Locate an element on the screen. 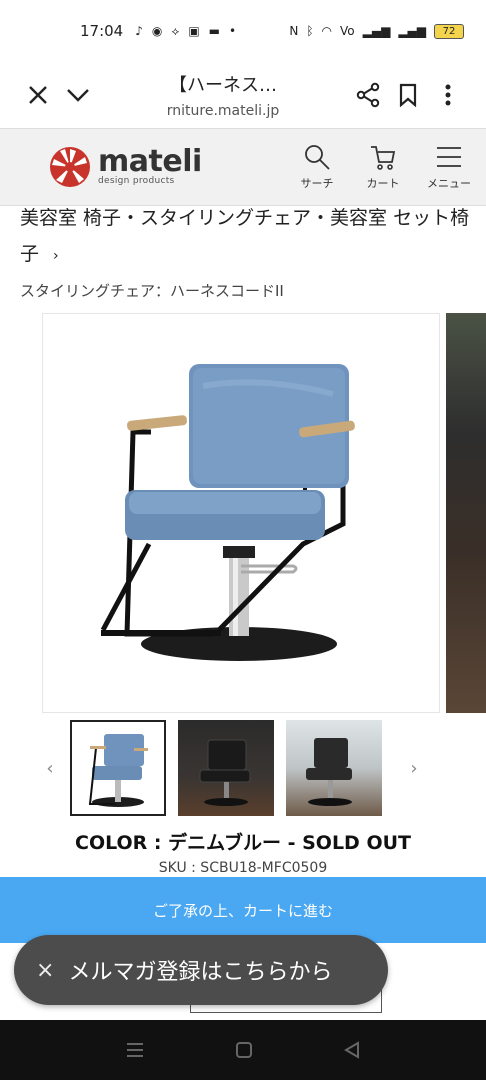  close-tab-button is located at coordinates (38, 95).